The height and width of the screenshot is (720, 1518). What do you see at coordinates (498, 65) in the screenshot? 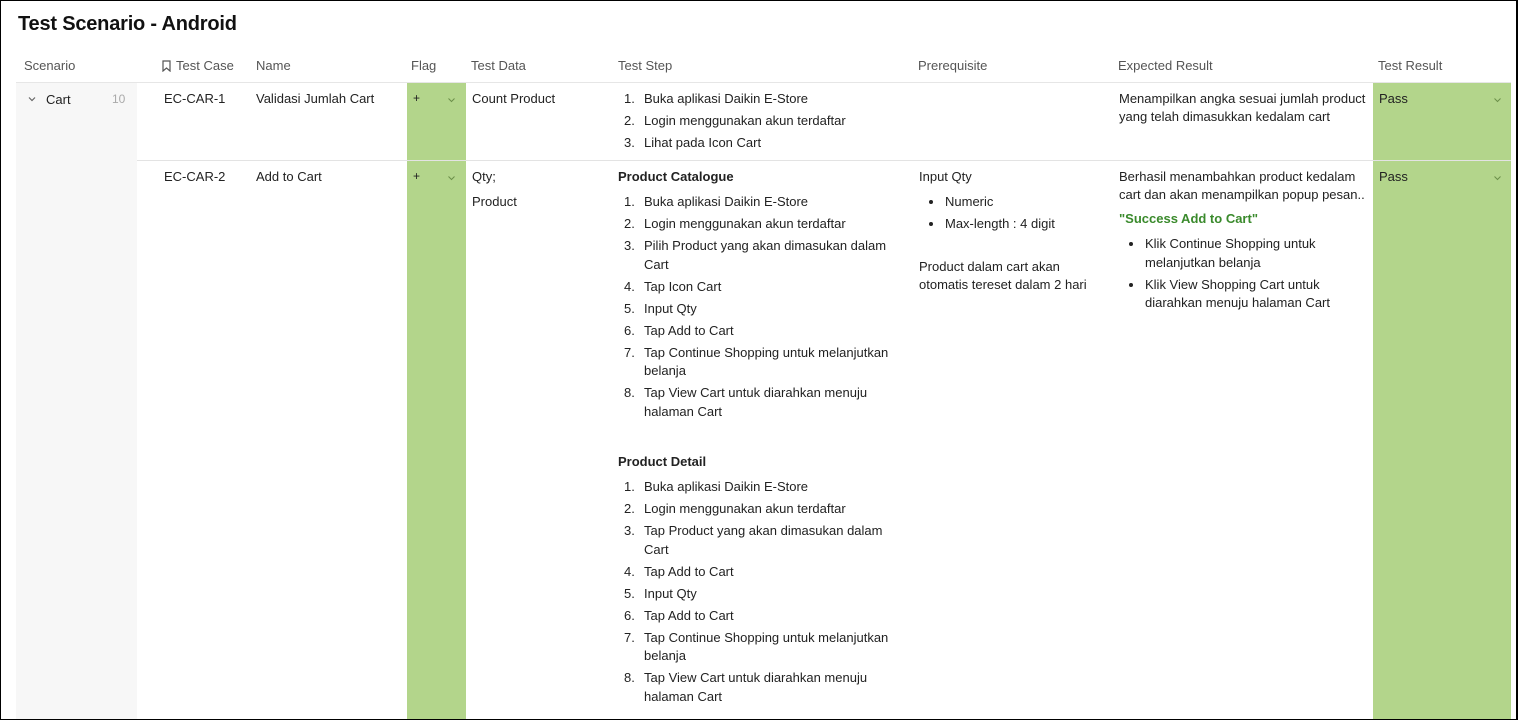
I see `column-header-test-data: Test Data` at bounding box center [498, 65].